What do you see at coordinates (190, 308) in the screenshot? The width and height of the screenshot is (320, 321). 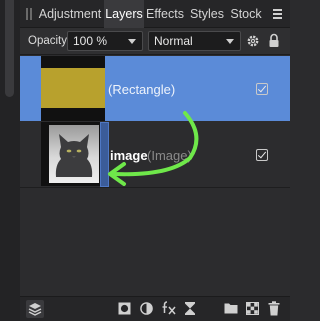 I see `hourglass-filter-icon` at bounding box center [190, 308].